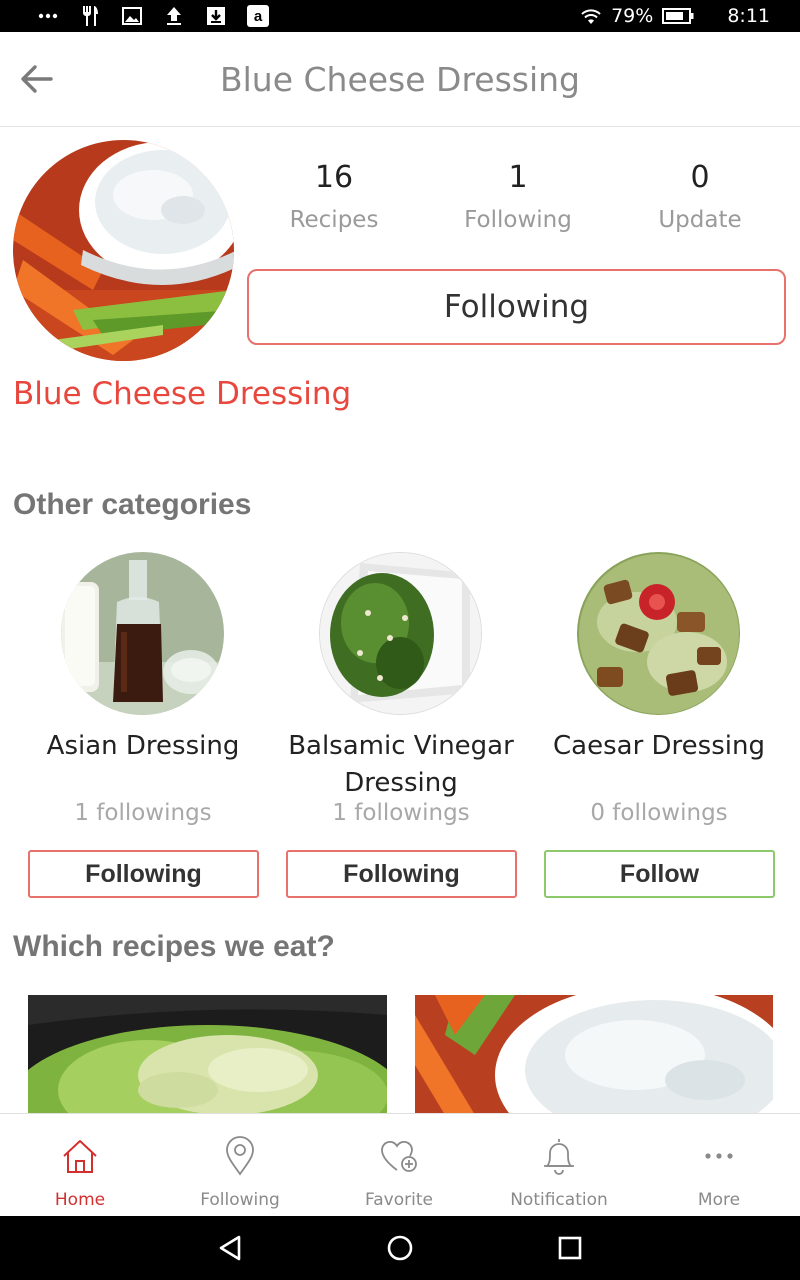  Describe the element at coordinates (678, 16) in the screenshot. I see `battery-icon` at that location.